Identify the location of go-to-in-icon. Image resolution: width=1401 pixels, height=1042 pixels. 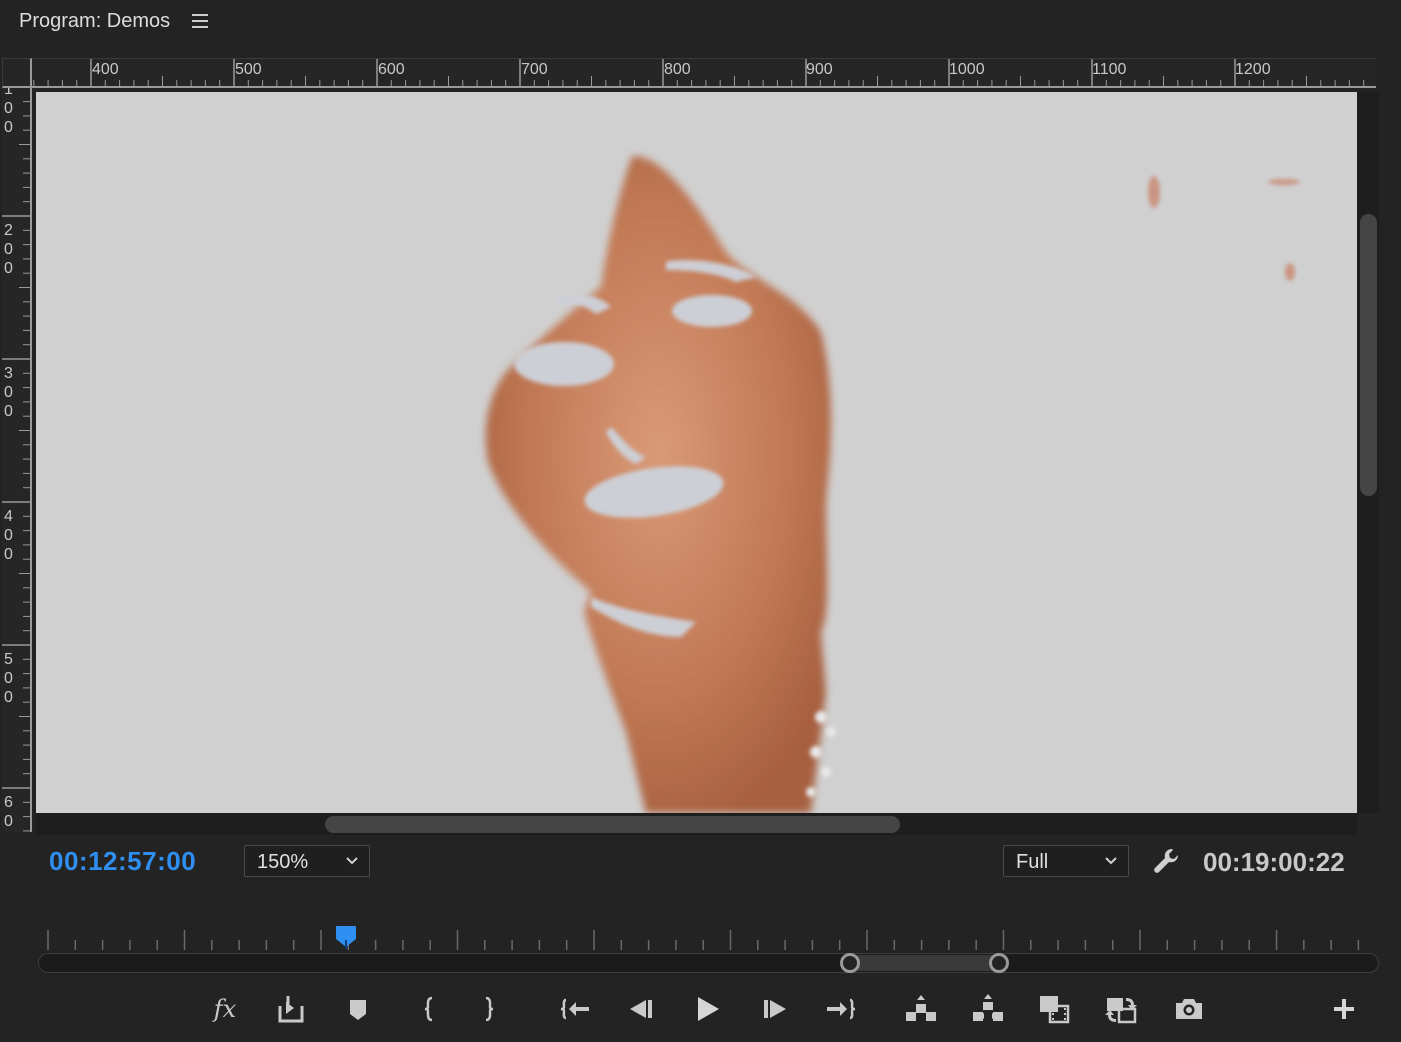
(574, 1009).